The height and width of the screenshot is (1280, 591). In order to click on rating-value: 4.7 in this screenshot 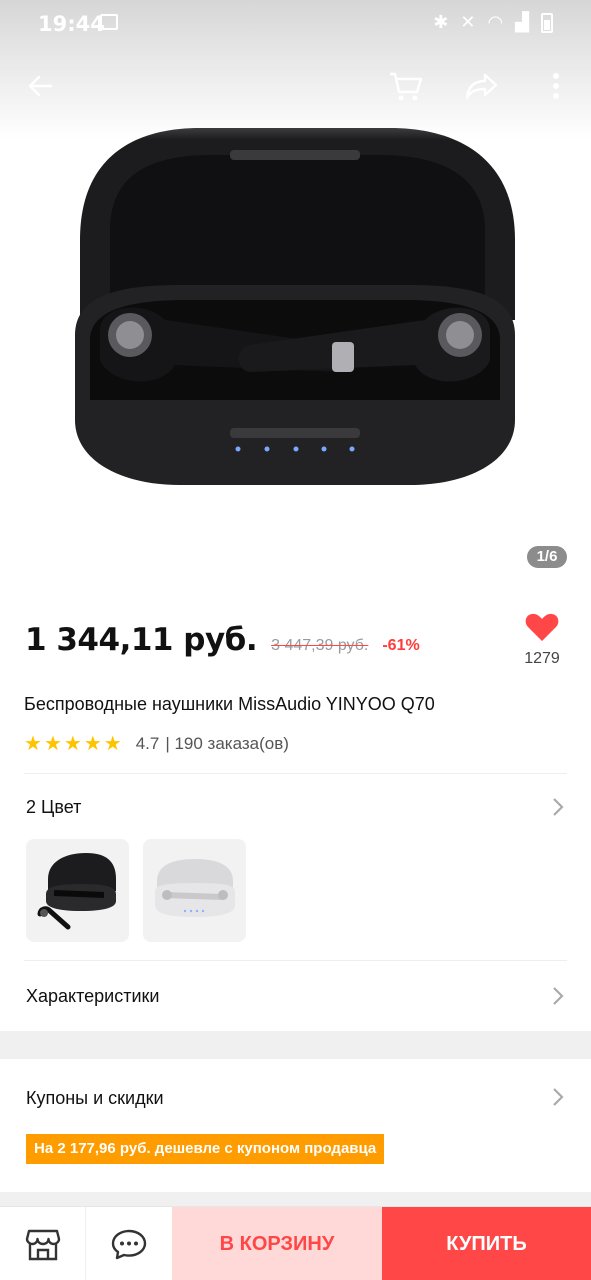, I will do `click(147, 743)`.